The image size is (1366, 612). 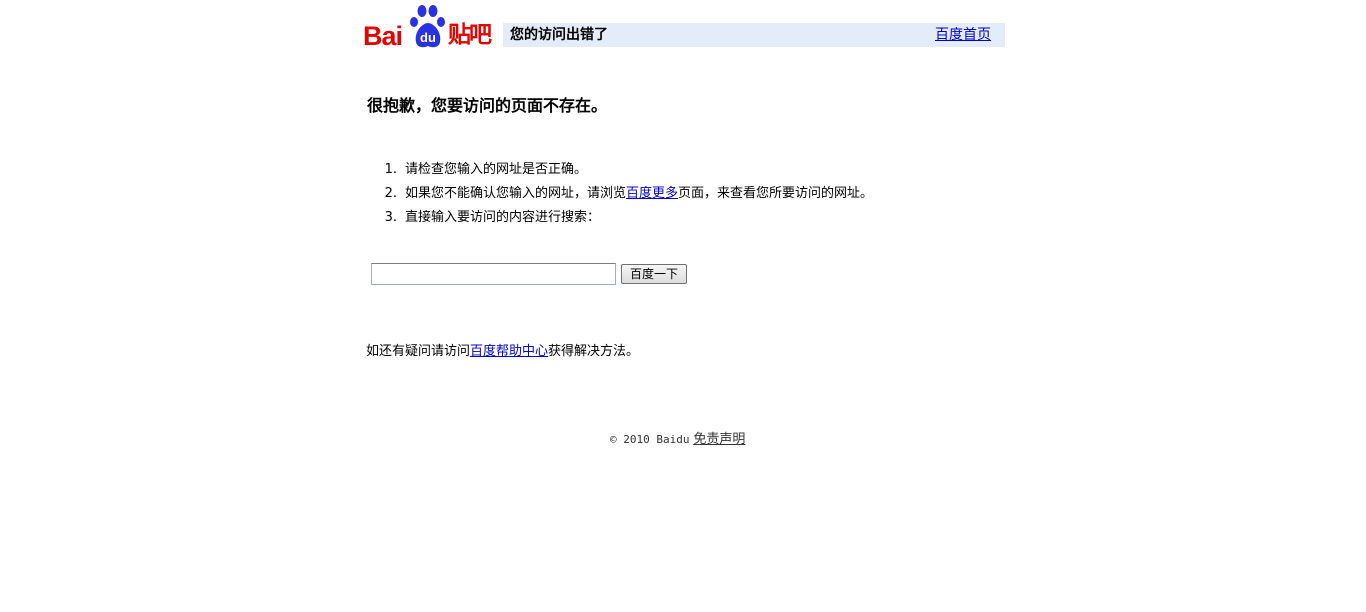 What do you see at coordinates (509, 351) in the screenshot?
I see `help-center-link: 百度帮助中心` at bounding box center [509, 351].